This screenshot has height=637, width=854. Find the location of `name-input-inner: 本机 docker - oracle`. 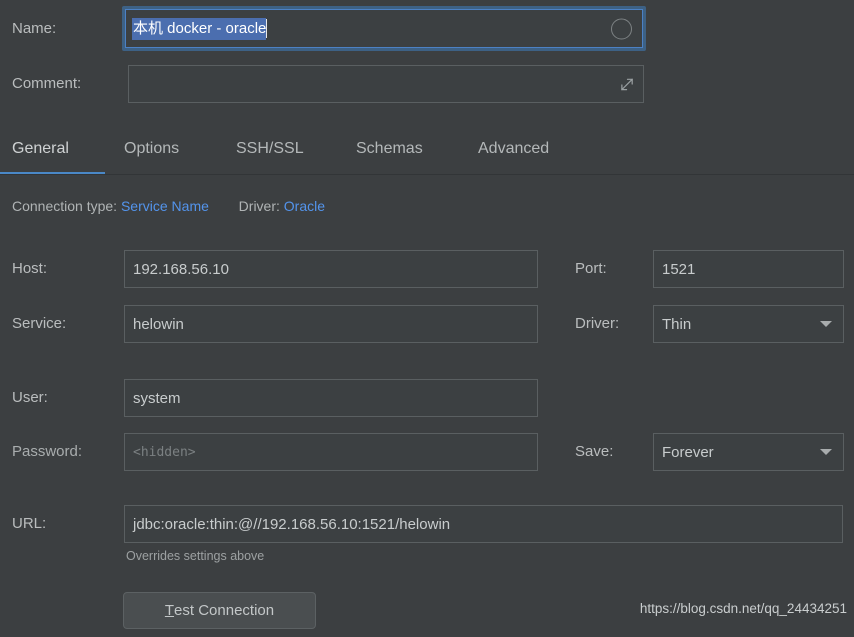

name-input-inner: 本机 docker - oracle is located at coordinates (384, 28).